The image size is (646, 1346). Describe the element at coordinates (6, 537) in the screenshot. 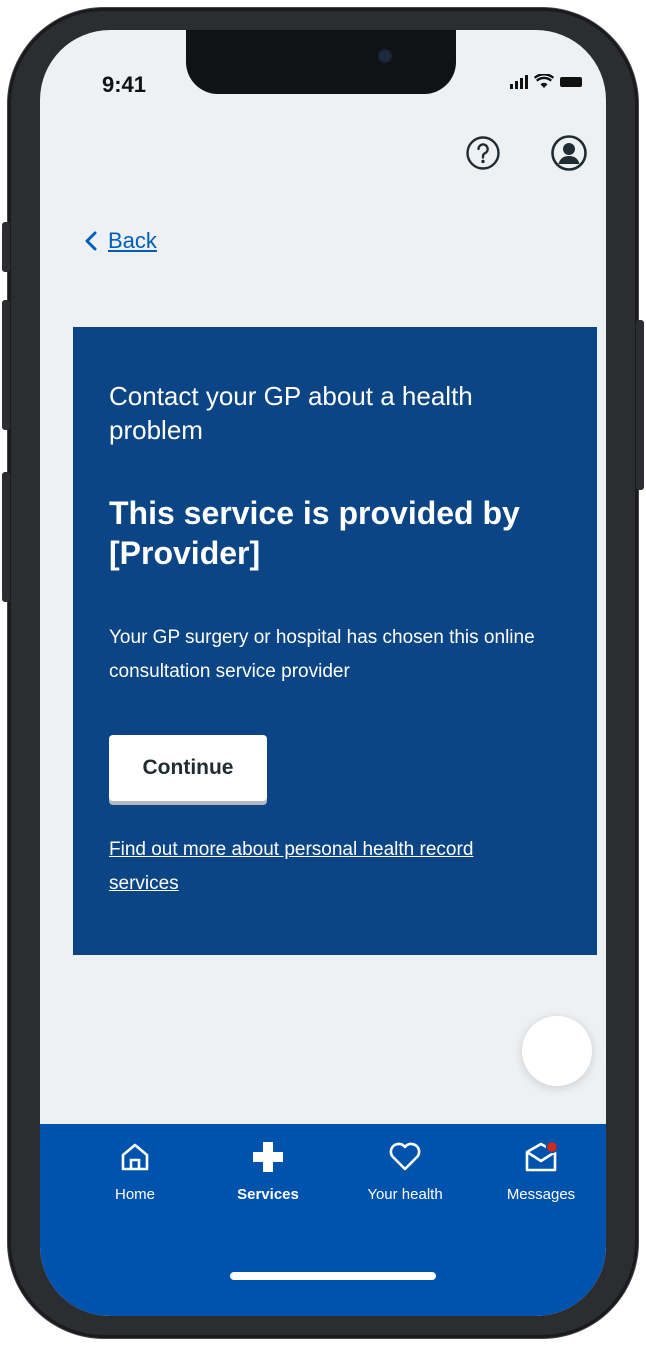

I see `volume-down-button` at that location.